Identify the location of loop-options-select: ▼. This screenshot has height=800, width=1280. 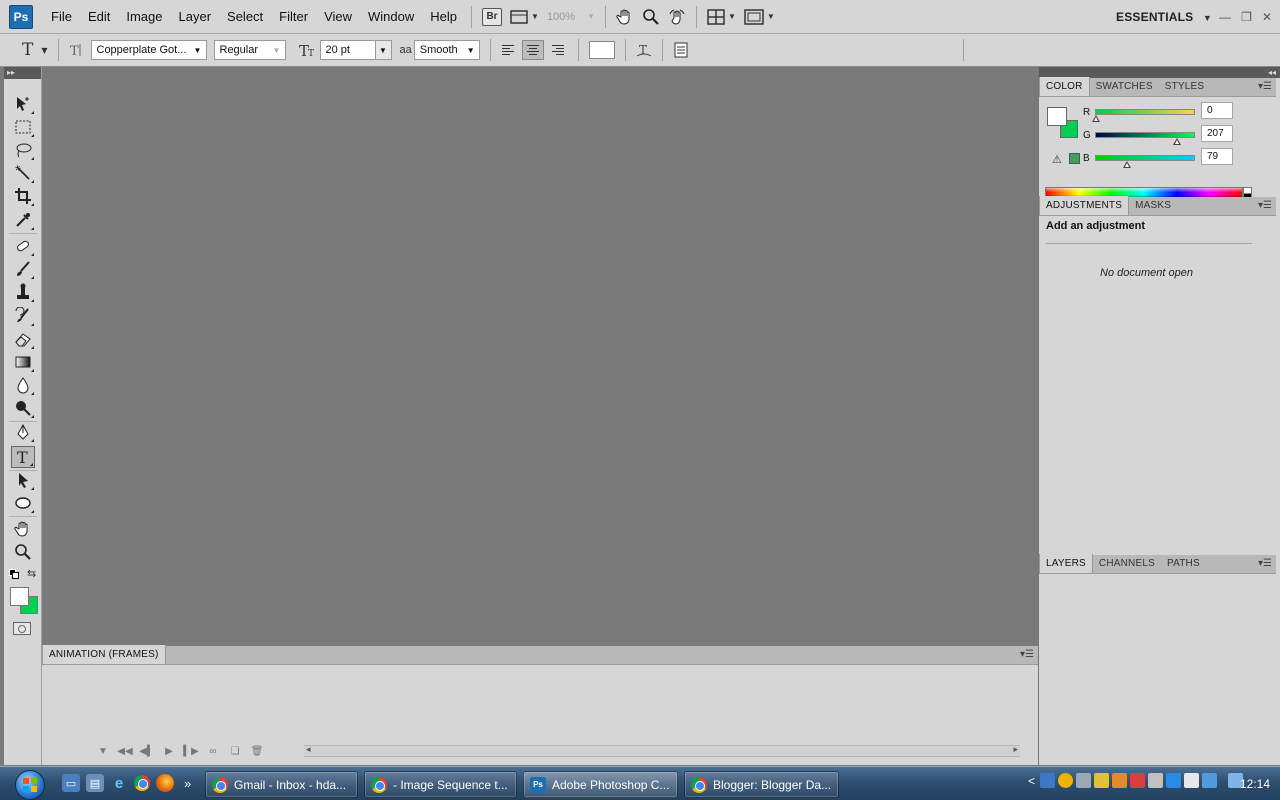
(103, 751).